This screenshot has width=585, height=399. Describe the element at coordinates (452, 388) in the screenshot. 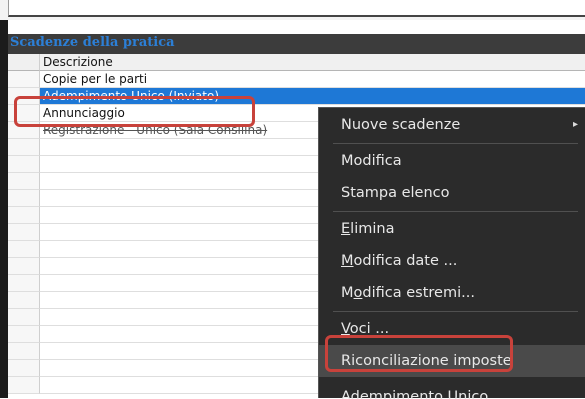

I see `menu-item-adempimento-unico: Adempimento Unico` at that location.